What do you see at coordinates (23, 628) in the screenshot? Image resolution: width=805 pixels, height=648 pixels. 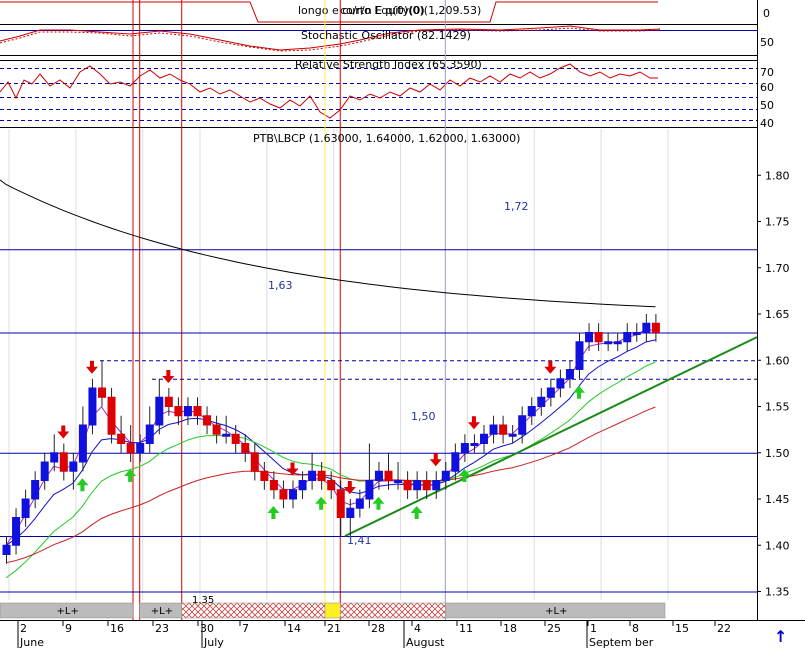 I see `date-tick-label: 2` at bounding box center [23, 628].